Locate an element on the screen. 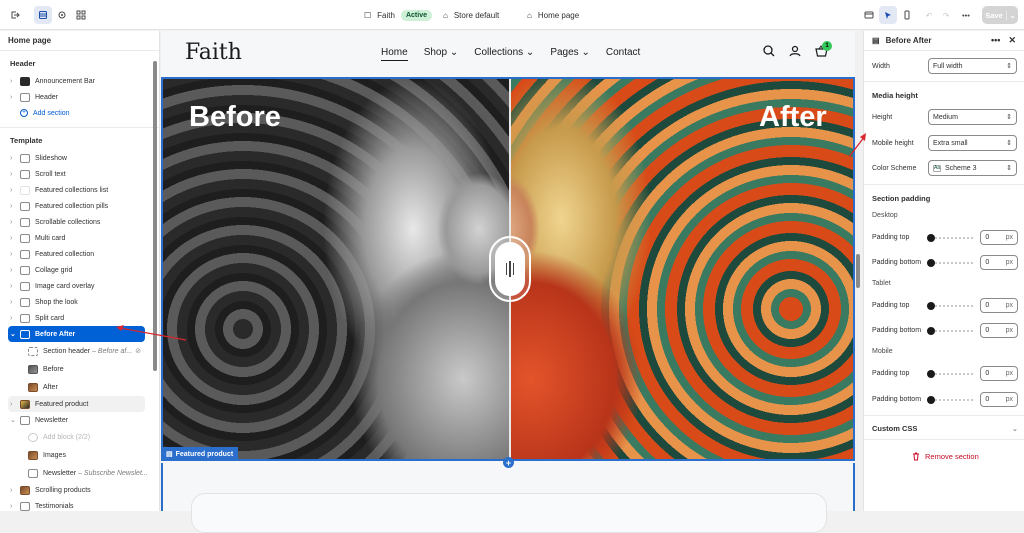 This screenshot has width=1024, height=533. block-before: Before is located at coordinates (79, 369).